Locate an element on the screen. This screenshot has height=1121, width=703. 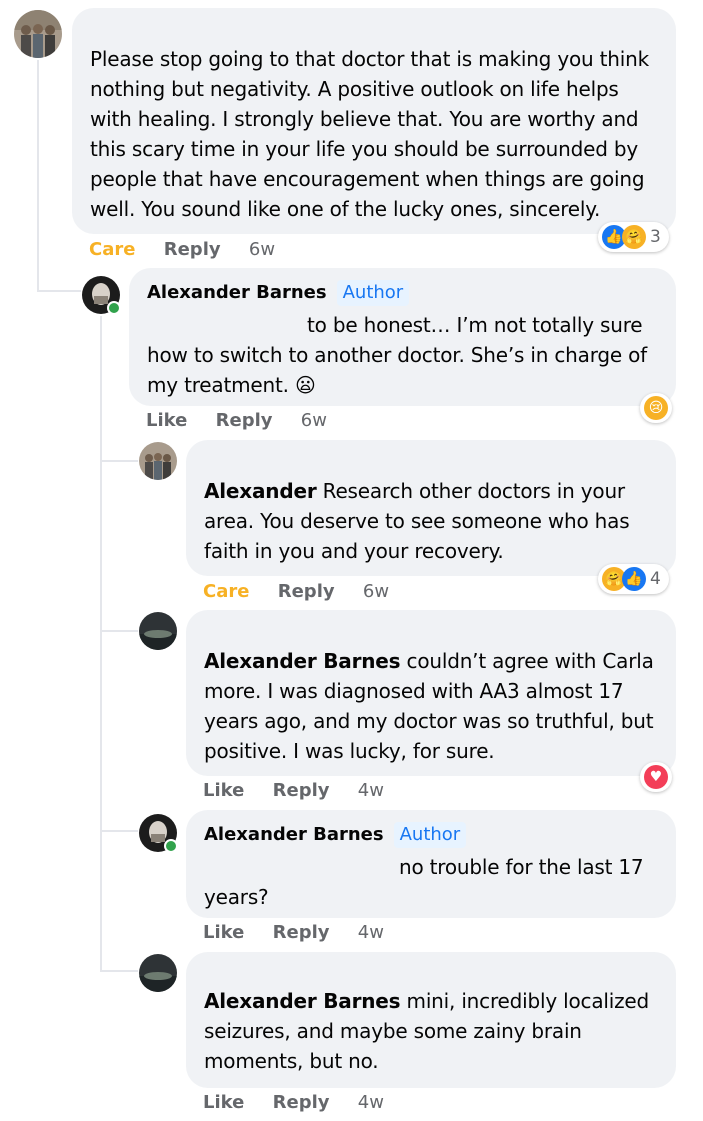
thread-line-nested is located at coordinates (101, 643).